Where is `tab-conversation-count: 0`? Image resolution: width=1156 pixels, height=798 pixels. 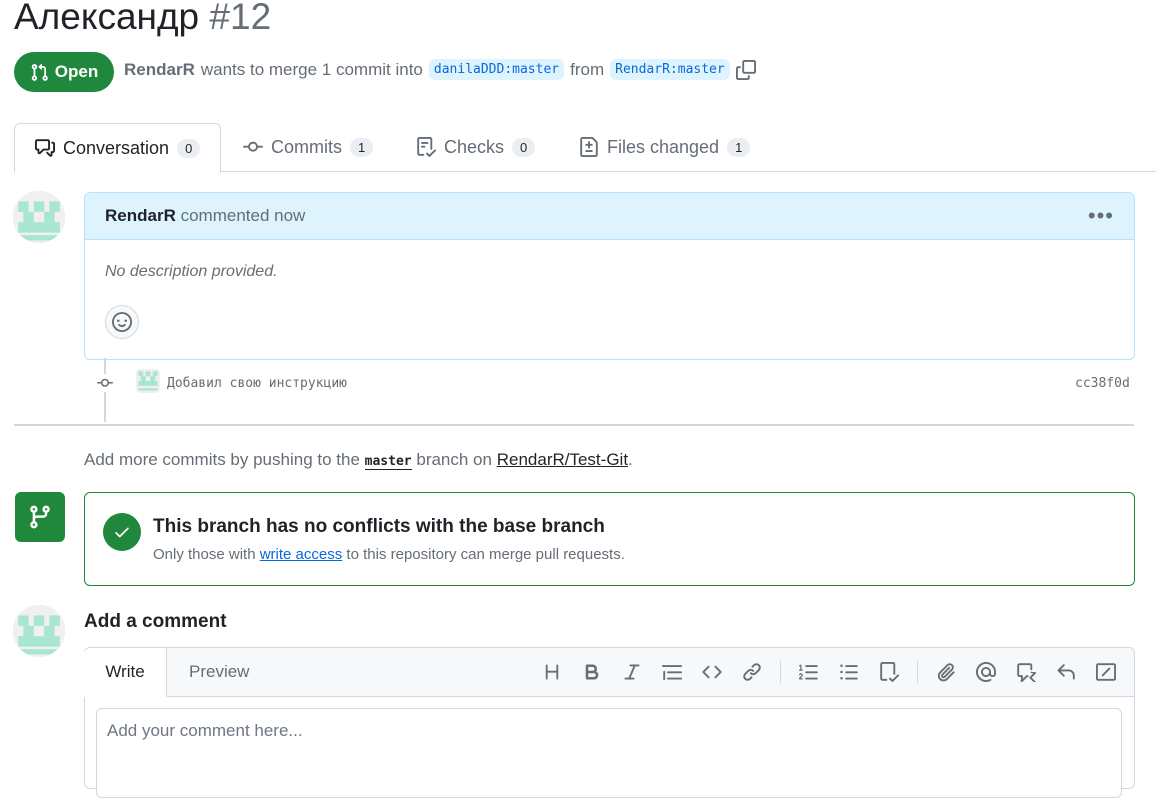 tab-conversation-count: 0 is located at coordinates (189, 148).